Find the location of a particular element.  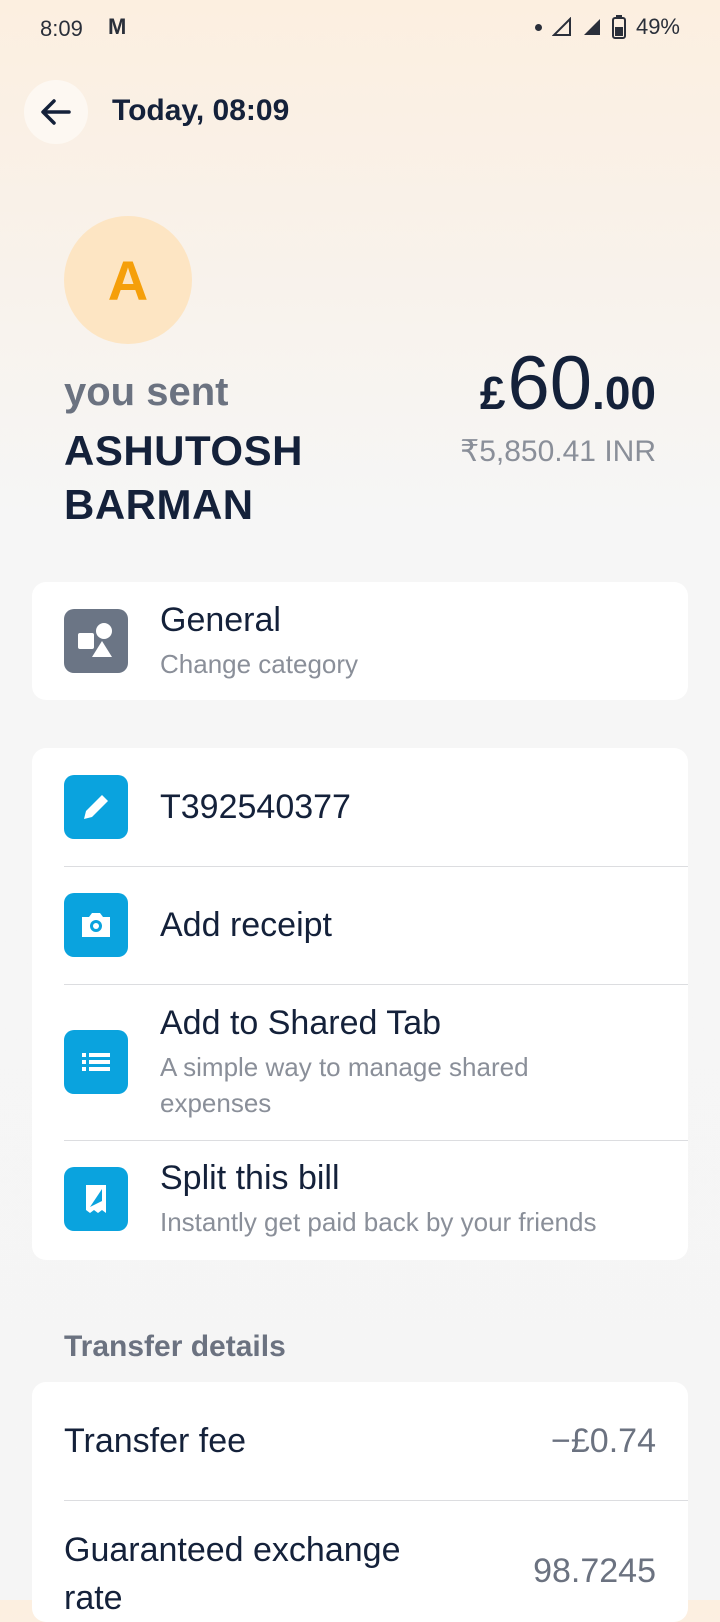

transfer-fee-value: −£0.74 is located at coordinates (603, 1440).